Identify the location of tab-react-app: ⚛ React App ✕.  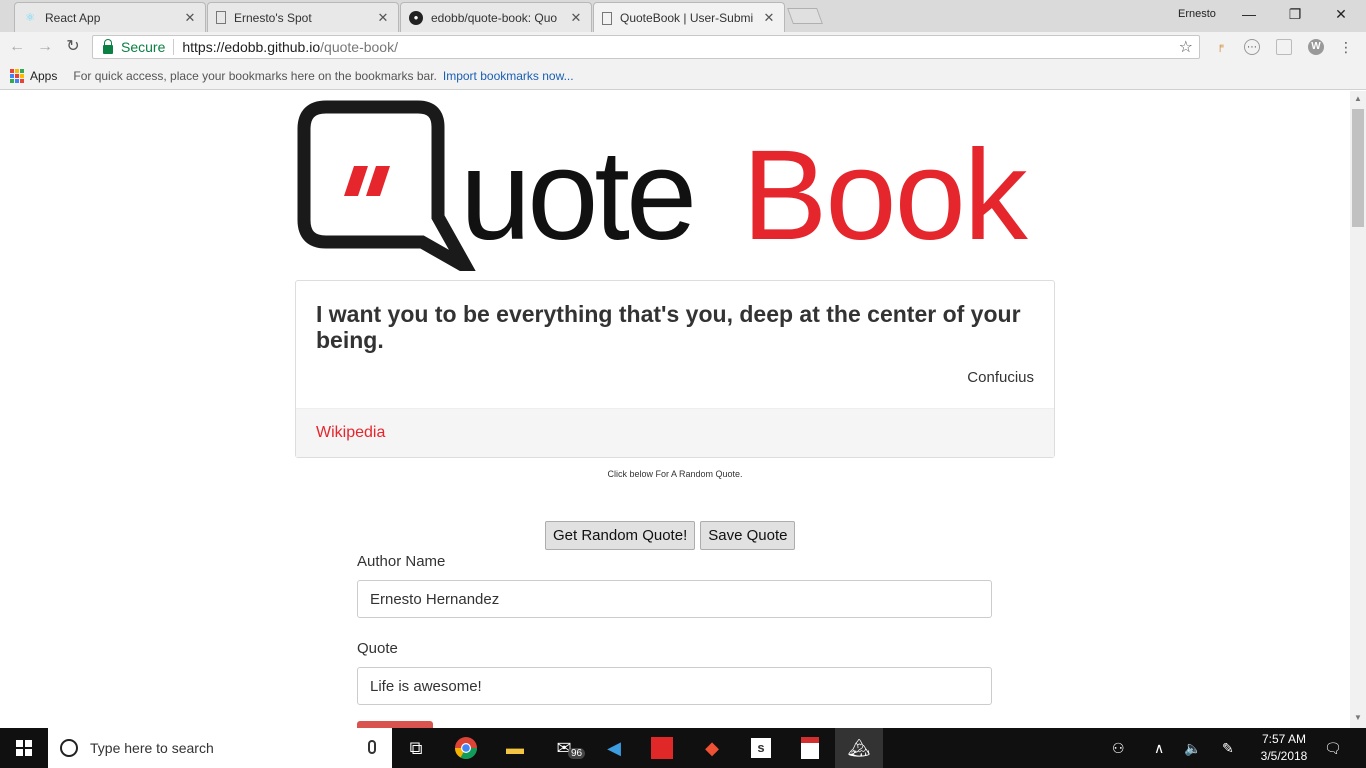
(110, 17).